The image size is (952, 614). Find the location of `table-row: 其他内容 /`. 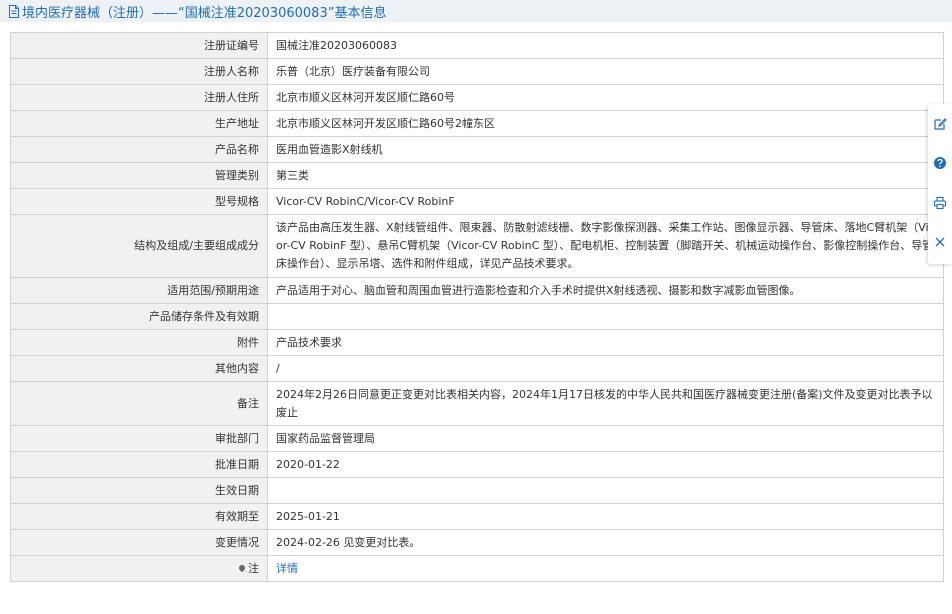

table-row: 其他内容 / is located at coordinates (477, 368).